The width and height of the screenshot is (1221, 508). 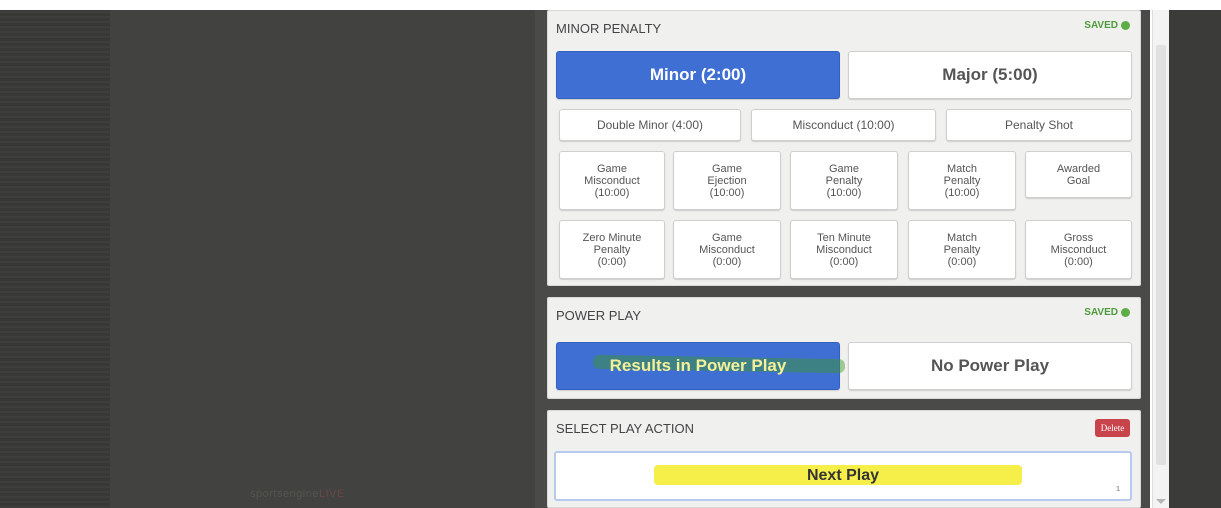 I want to click on scroll-down-arrow-icon, so click(x=1161, y=501).